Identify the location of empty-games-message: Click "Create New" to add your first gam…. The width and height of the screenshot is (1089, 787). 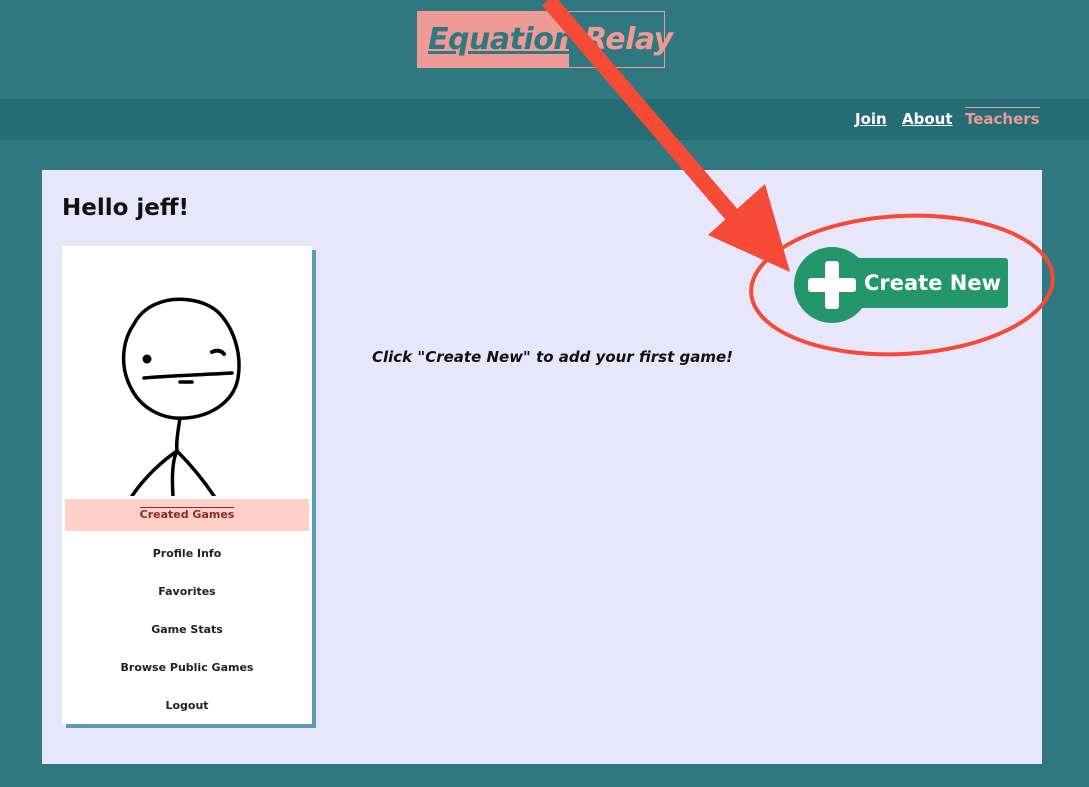
(553, 357).